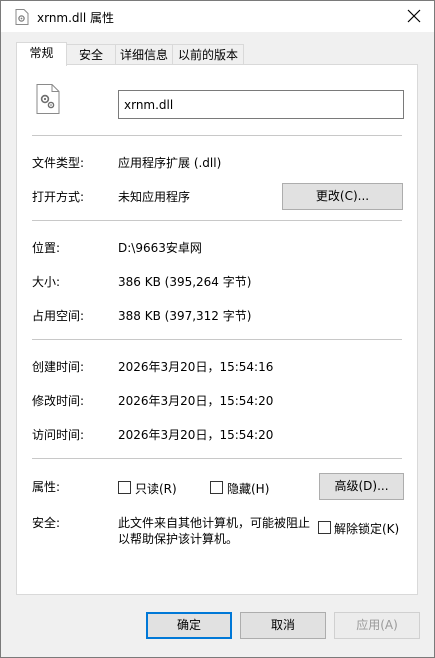 This screenshot has width=435, height=658. What do you see at coordinates (170, 163) in the screenshot?
I see `file-type-value: 应用程序扩展 (.dll)` at bounding box center [170, 163].